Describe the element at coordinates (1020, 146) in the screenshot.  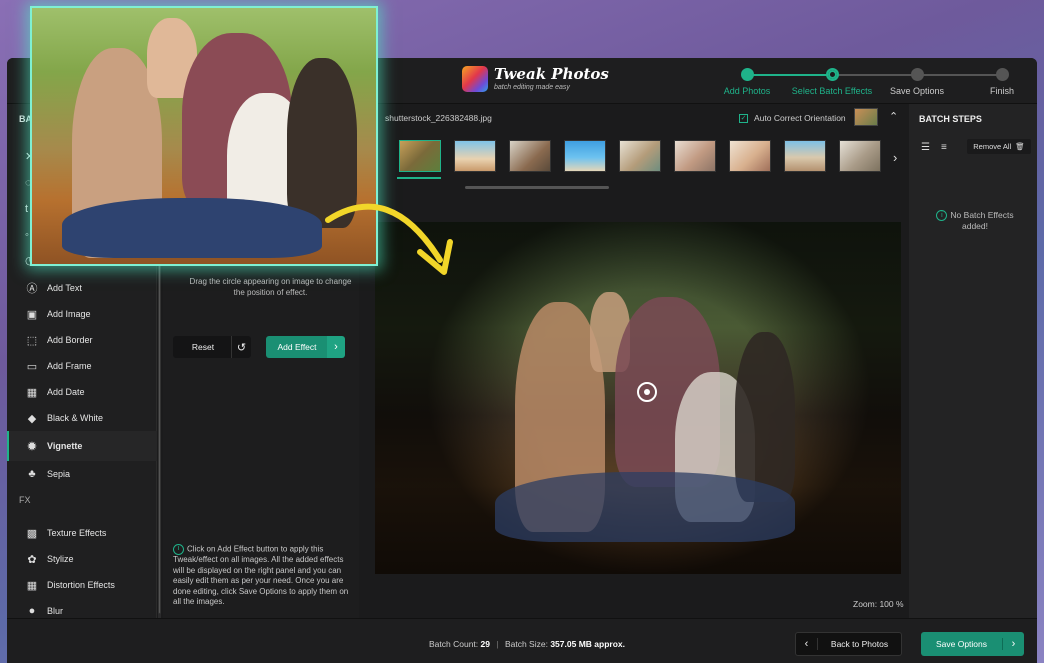
I see `trash-icon: 🗑` at that location.